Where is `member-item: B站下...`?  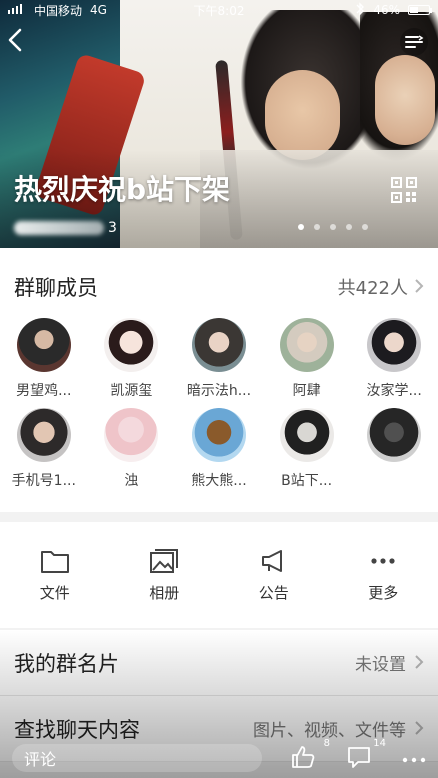 member-item: B站下... is located at coordinates (307, 449).